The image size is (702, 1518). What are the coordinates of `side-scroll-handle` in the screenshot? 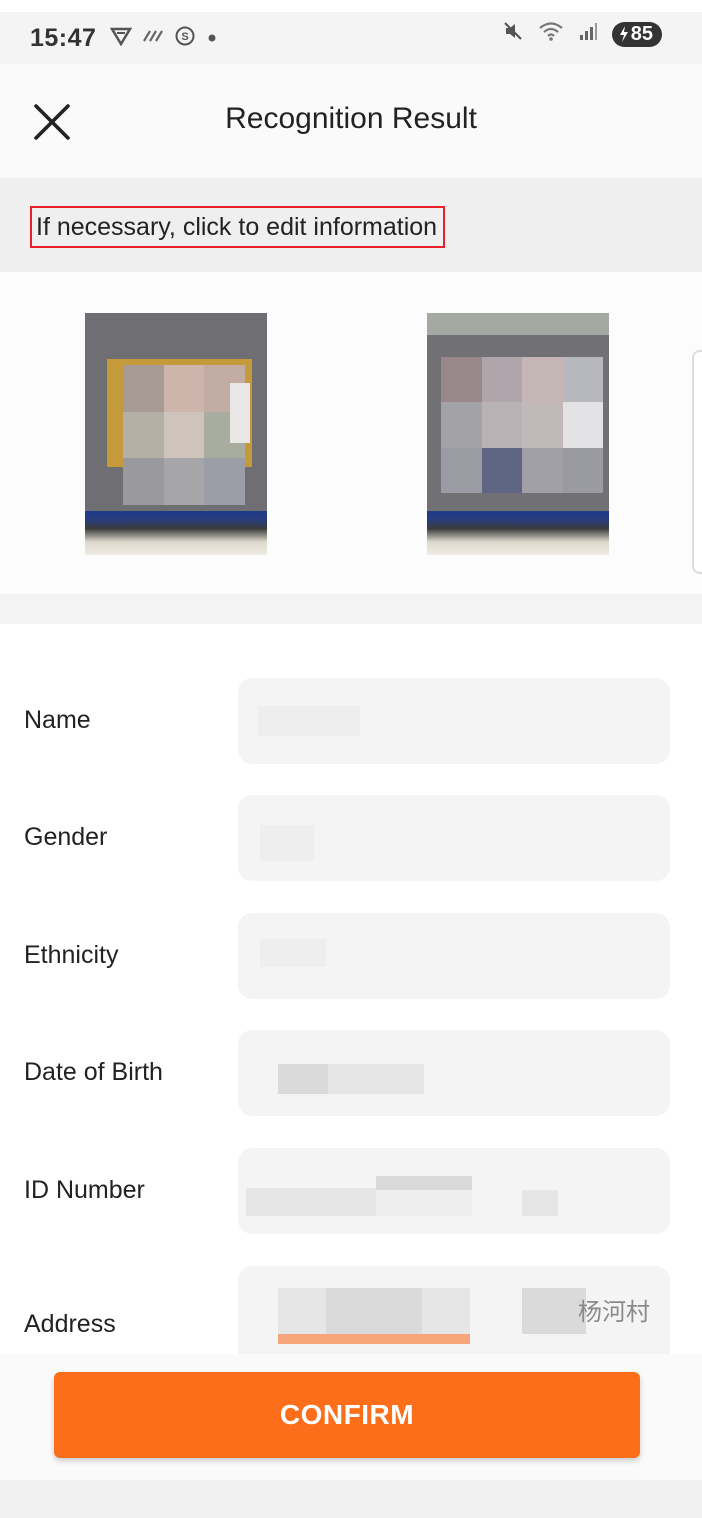 It's located at (697, 462).